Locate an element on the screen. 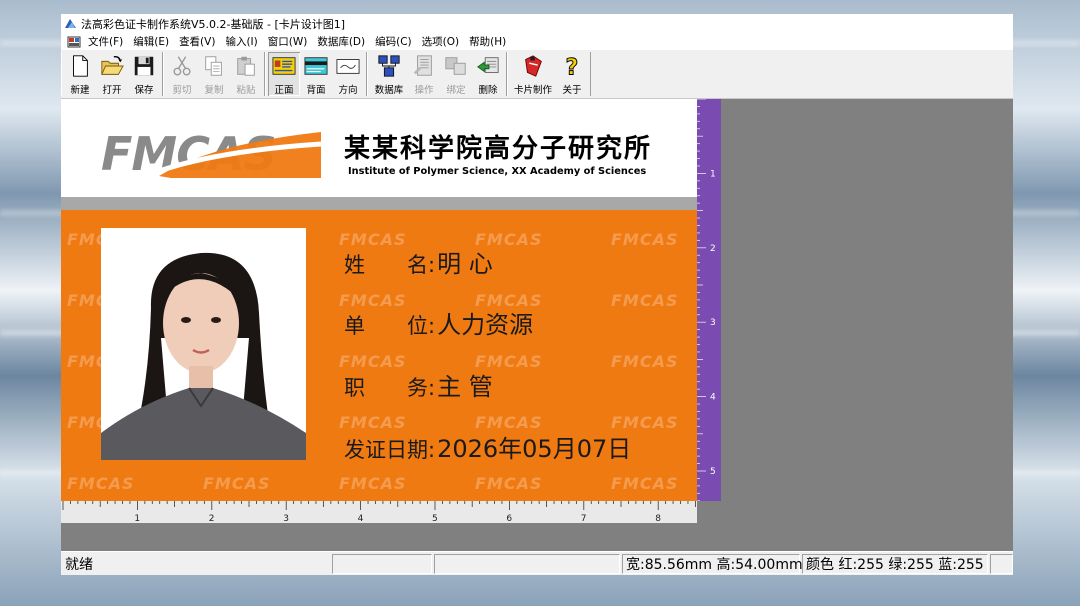 The width and height of the screenshot is (1080, 606). database-label: 数据库 is located at coordinates (389, 90).